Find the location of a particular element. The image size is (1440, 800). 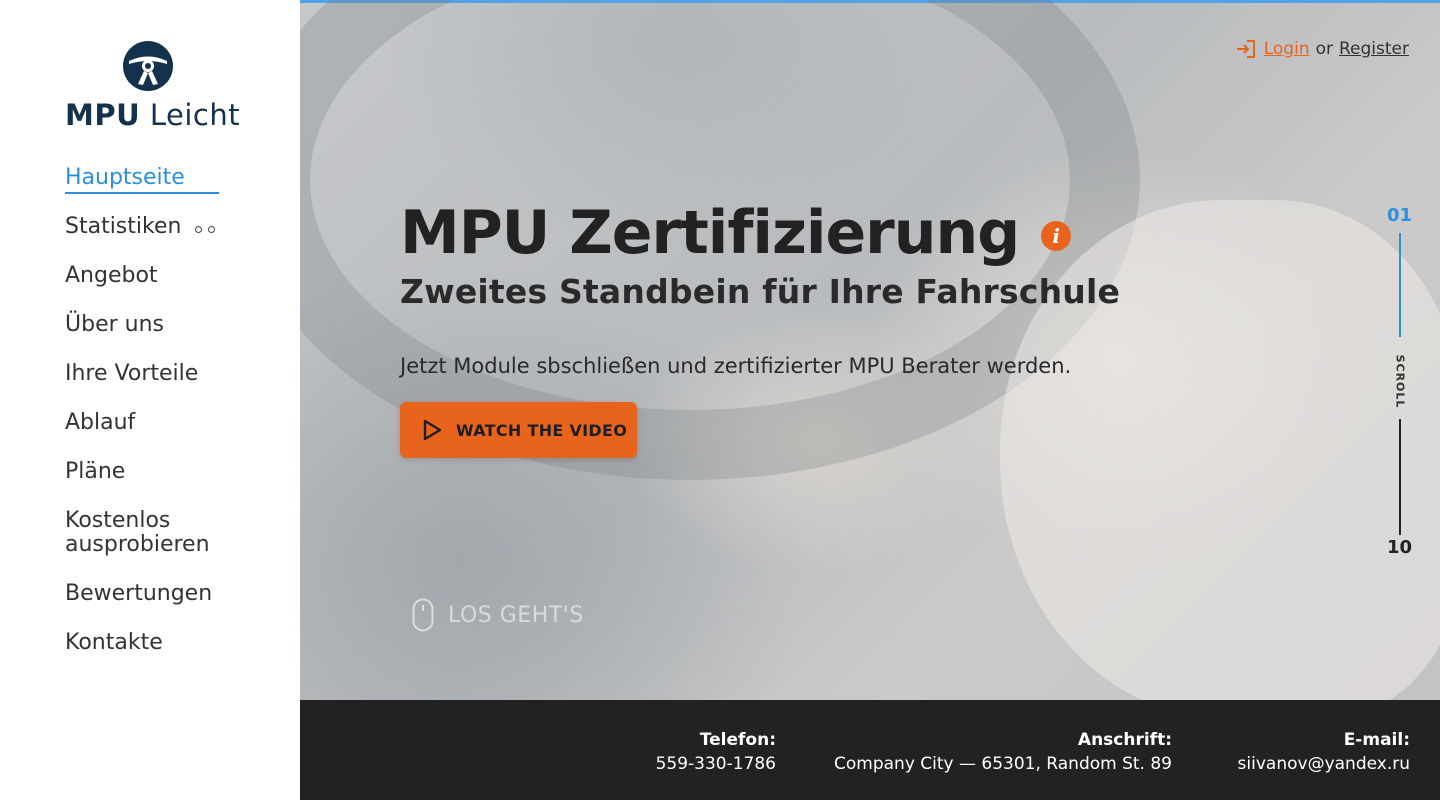

auth-links: Login or Register is located at coordinates (1322, 49).